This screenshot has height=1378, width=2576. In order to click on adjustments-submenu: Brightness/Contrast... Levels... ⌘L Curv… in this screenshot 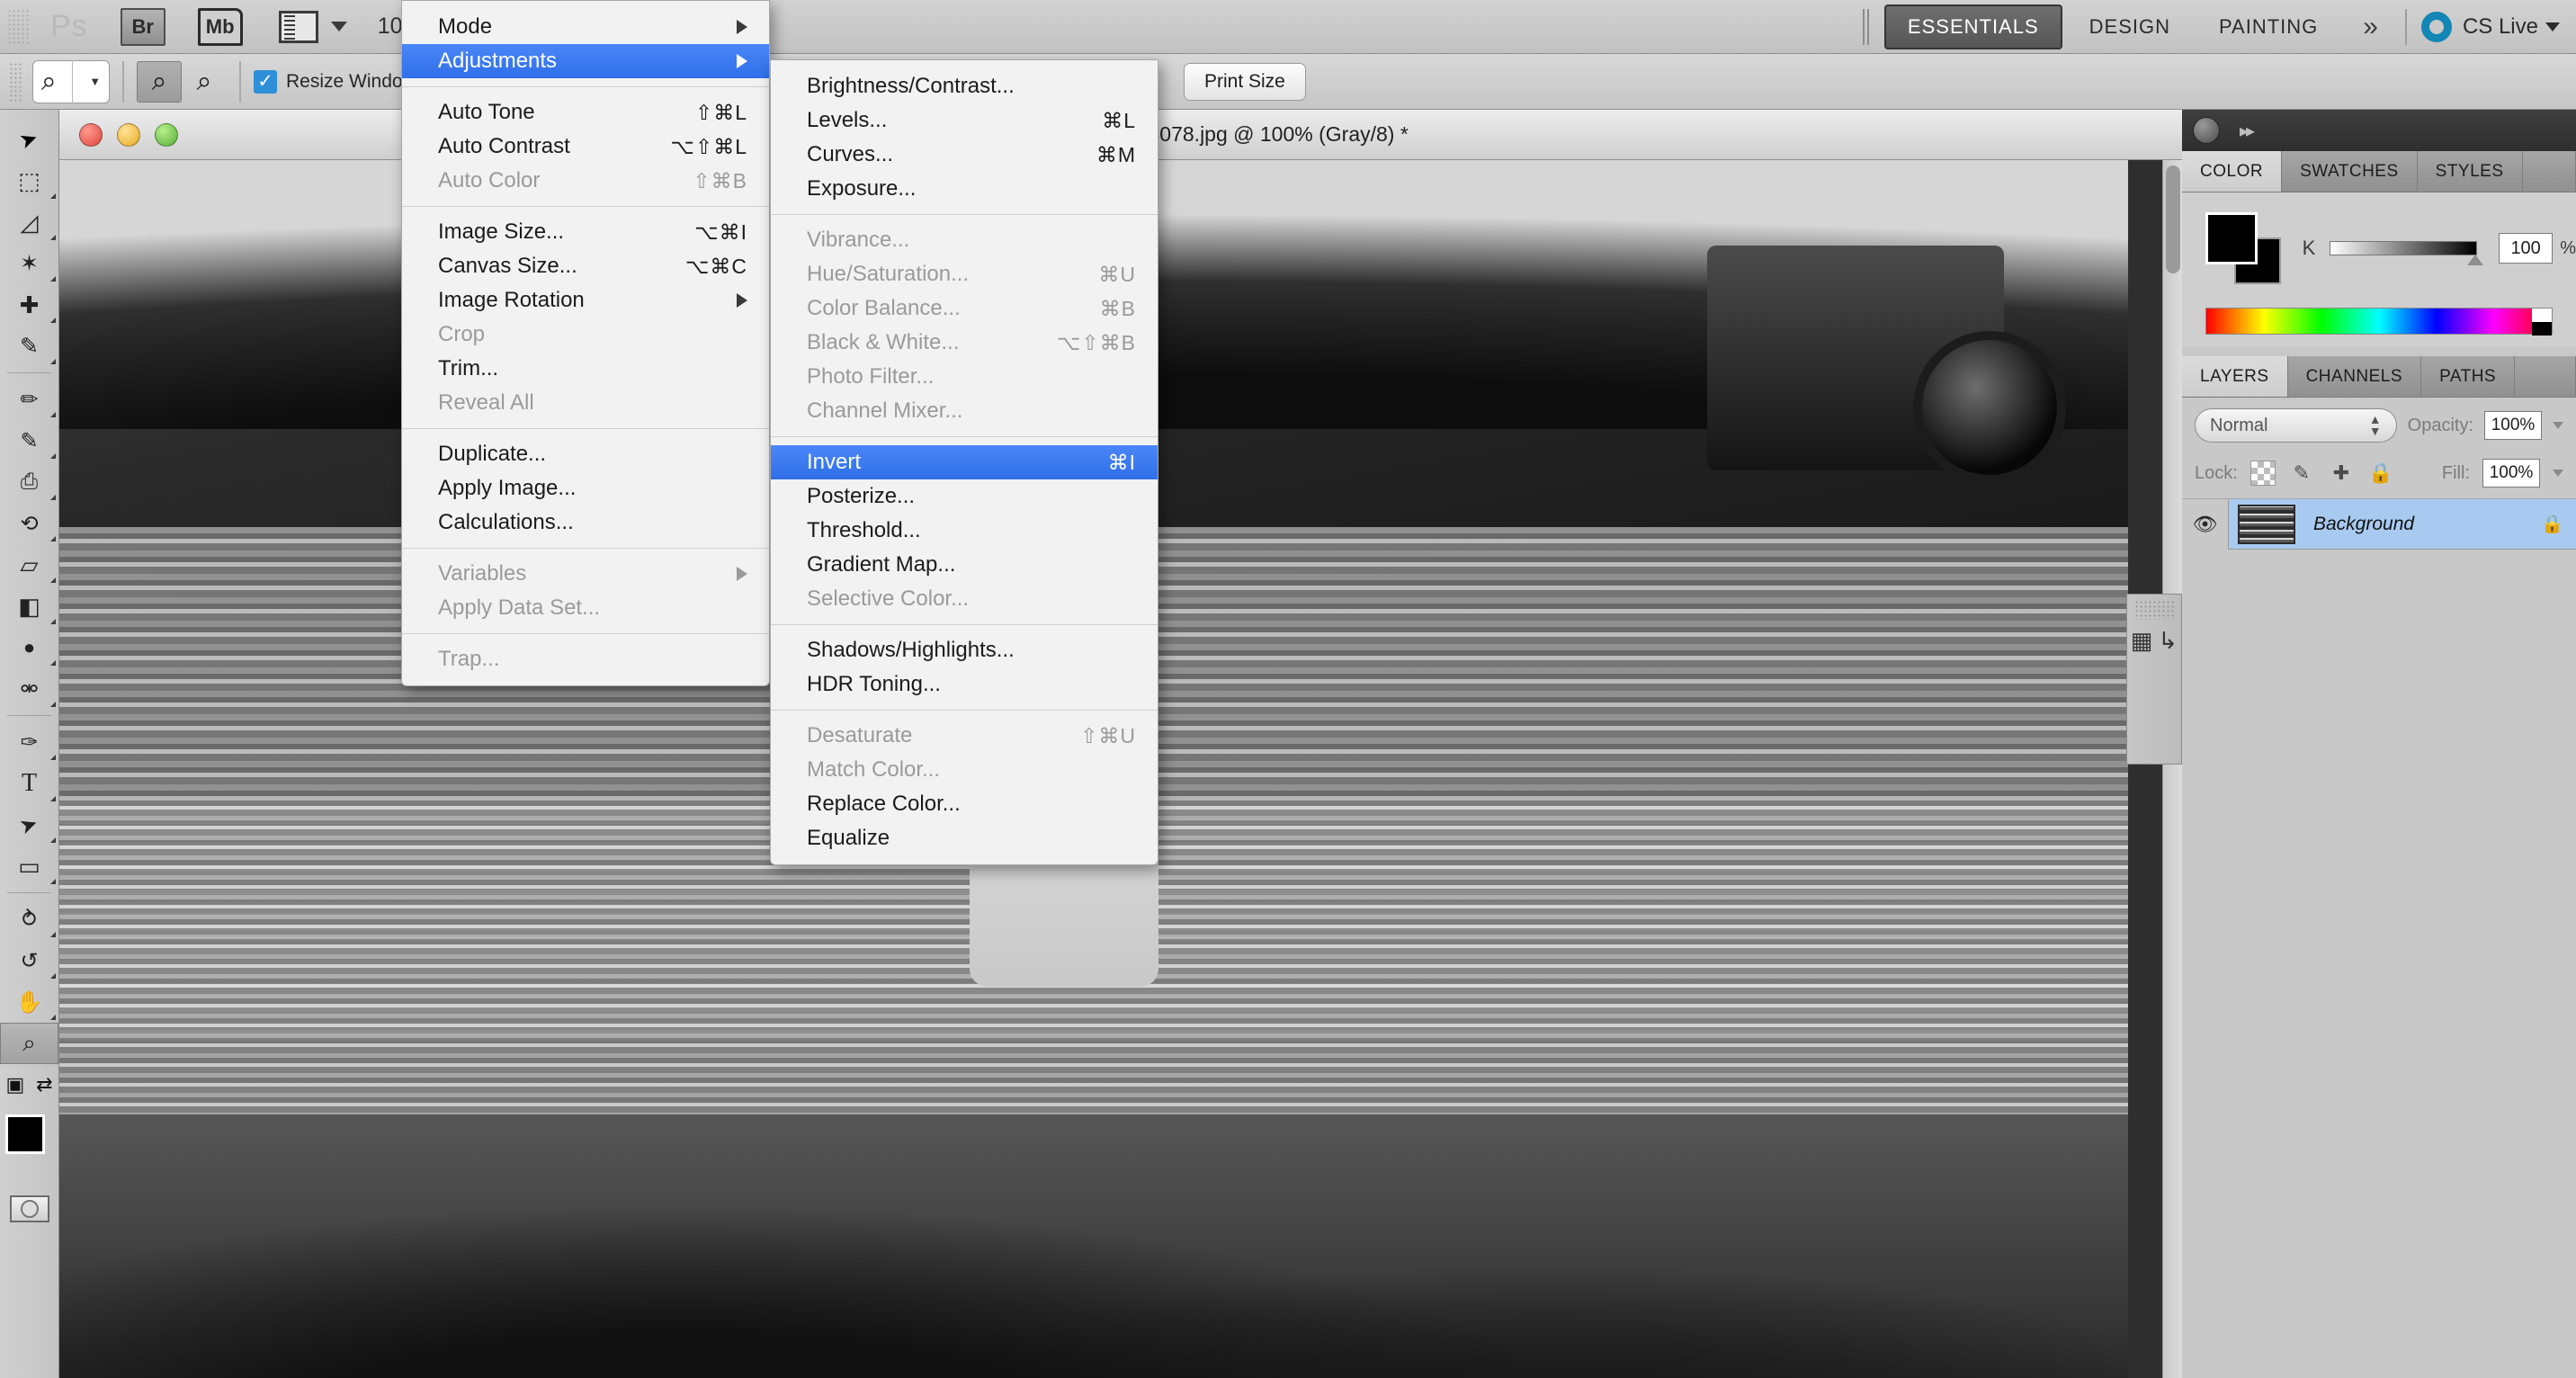, I will do `click(964, 462)`.